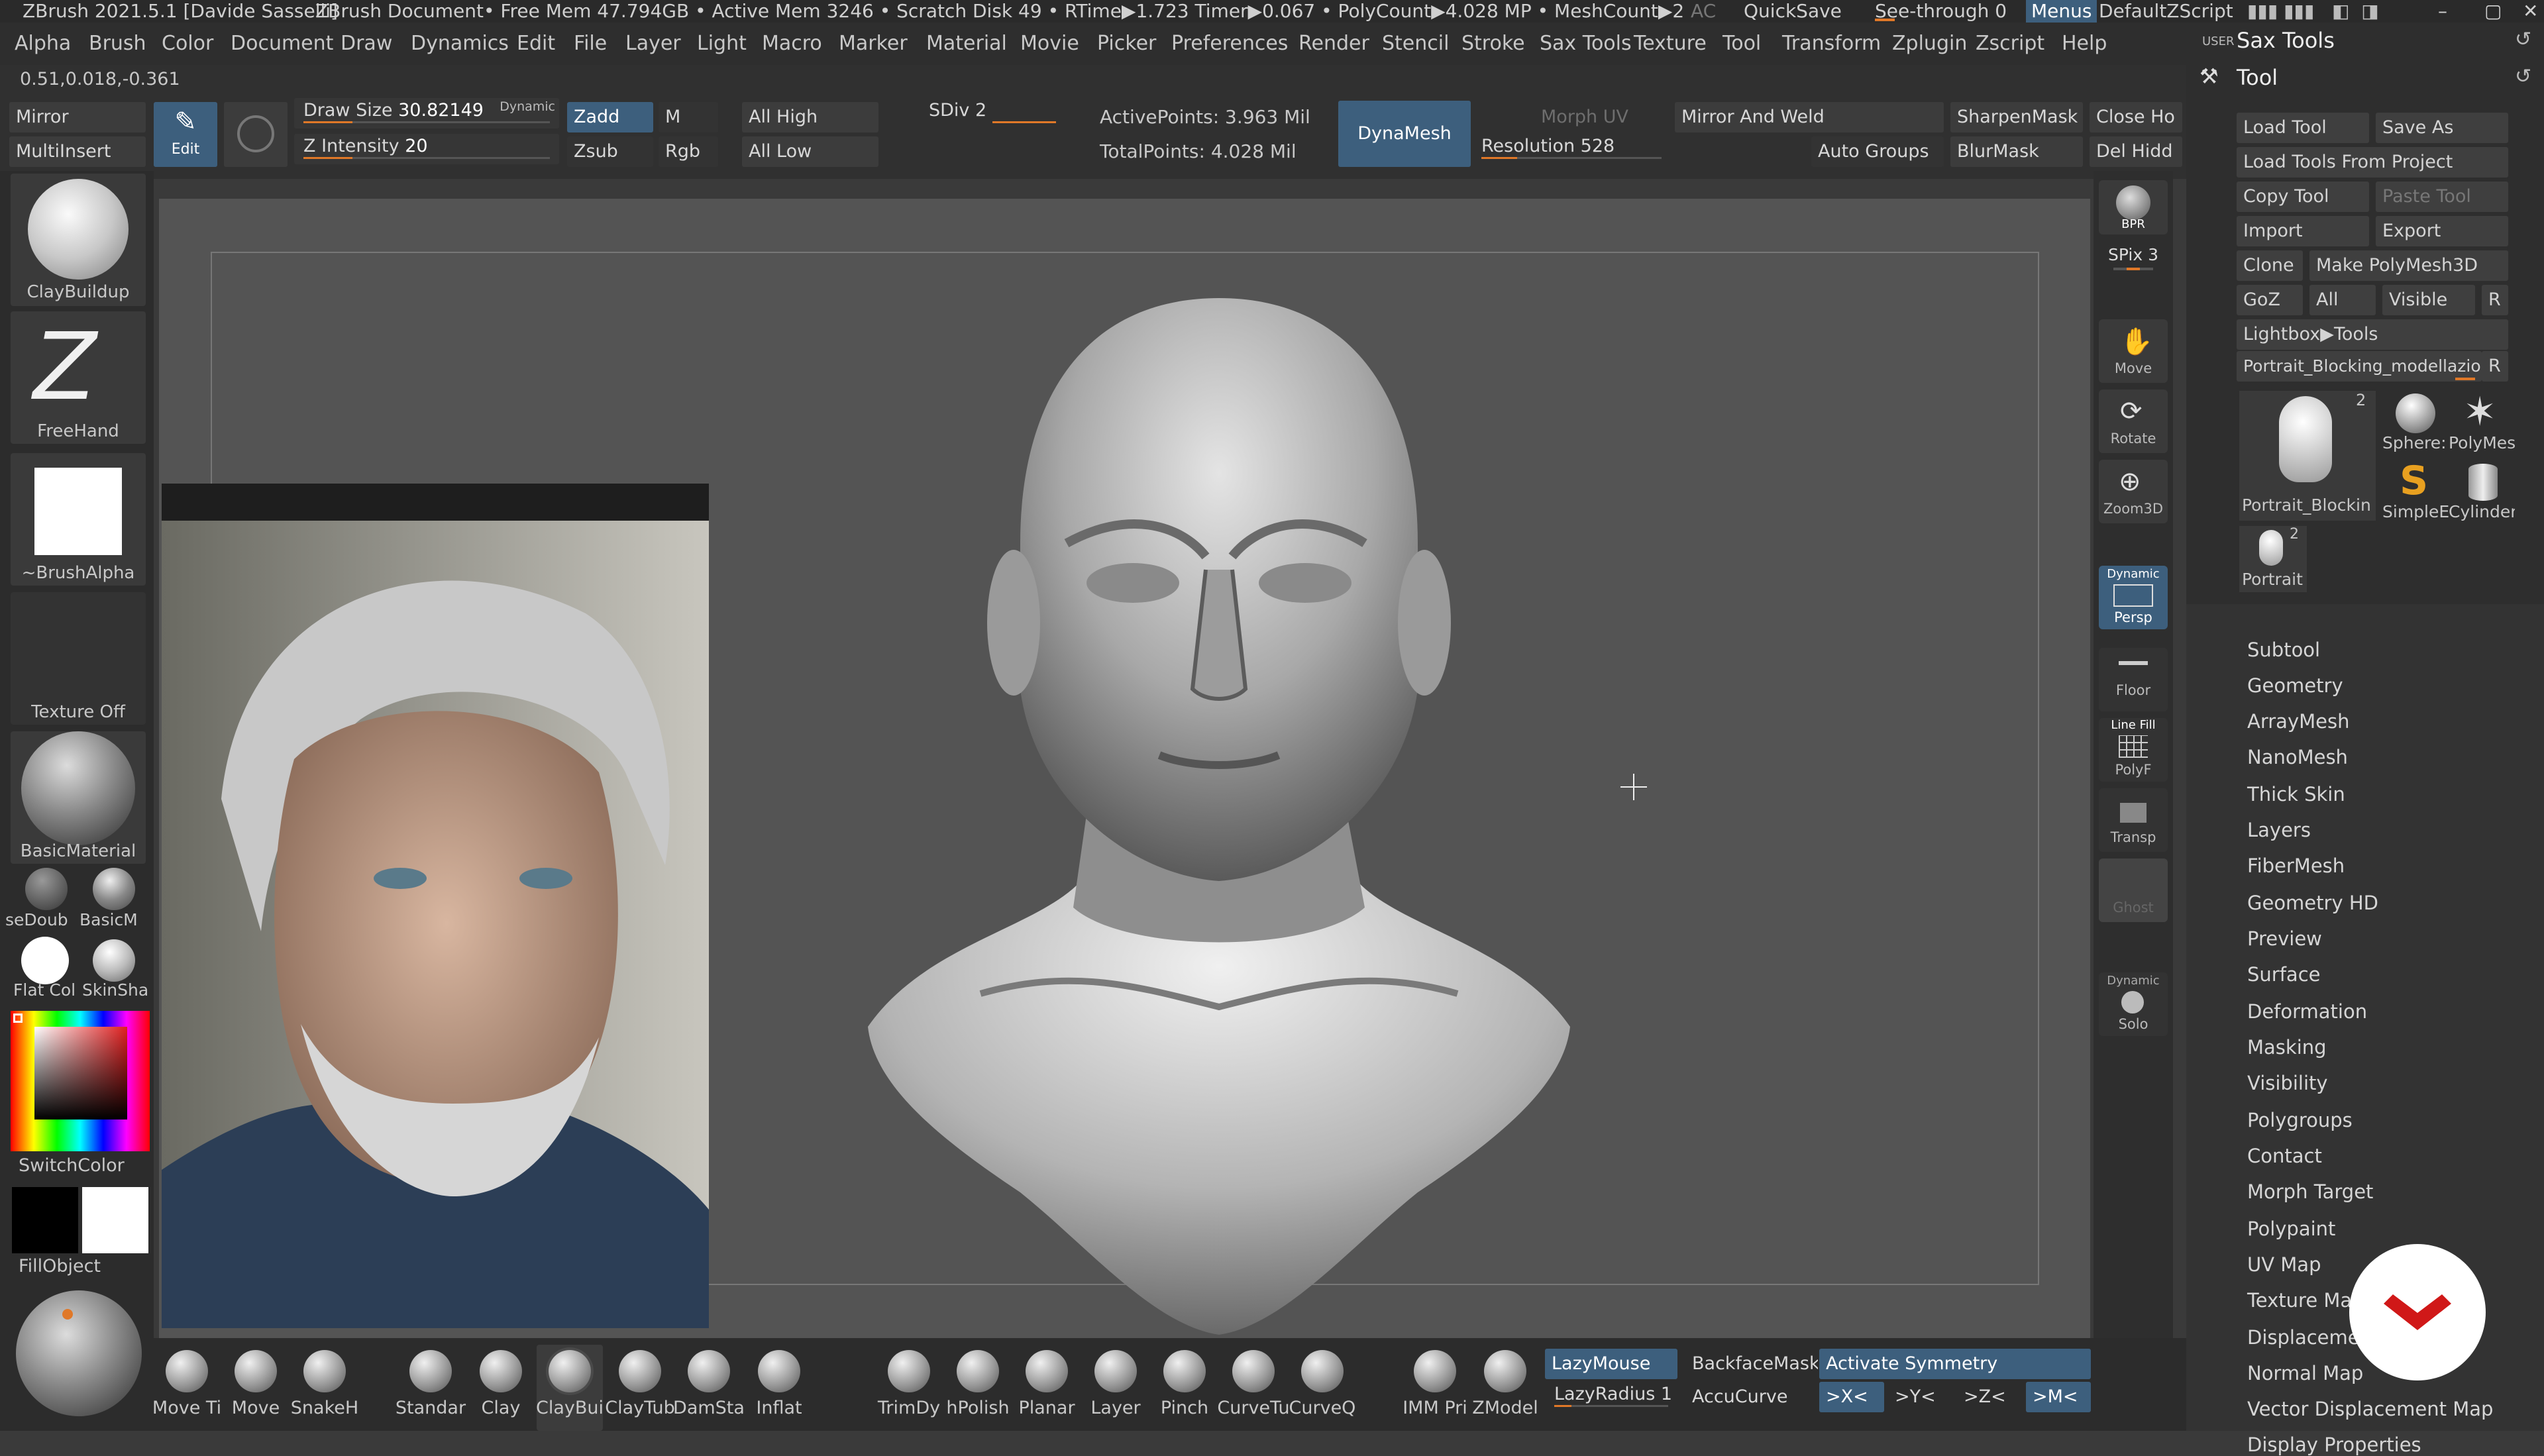  What do you see at coordinates (1591, 117) in the screenshot?
I see `morph-uv-button: Morph UV` at bounding box center [1591, 117].